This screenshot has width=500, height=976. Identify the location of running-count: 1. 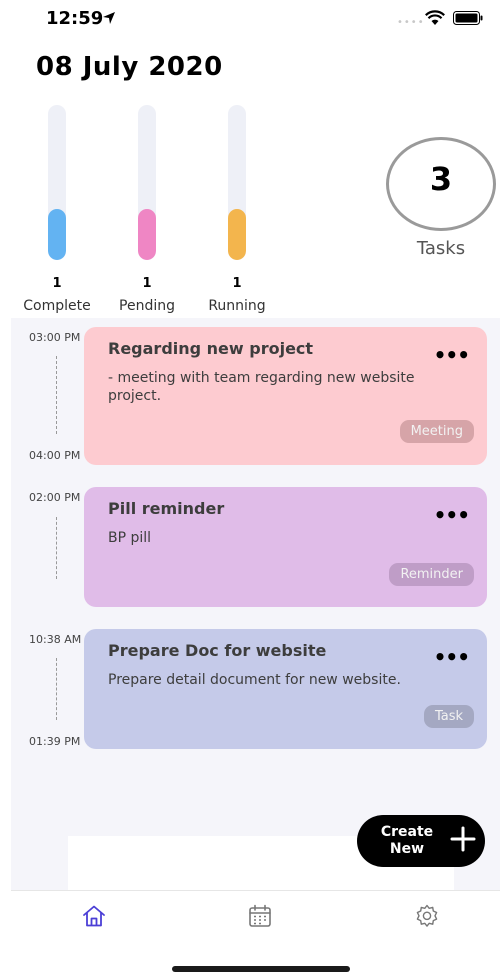
(237, 283).